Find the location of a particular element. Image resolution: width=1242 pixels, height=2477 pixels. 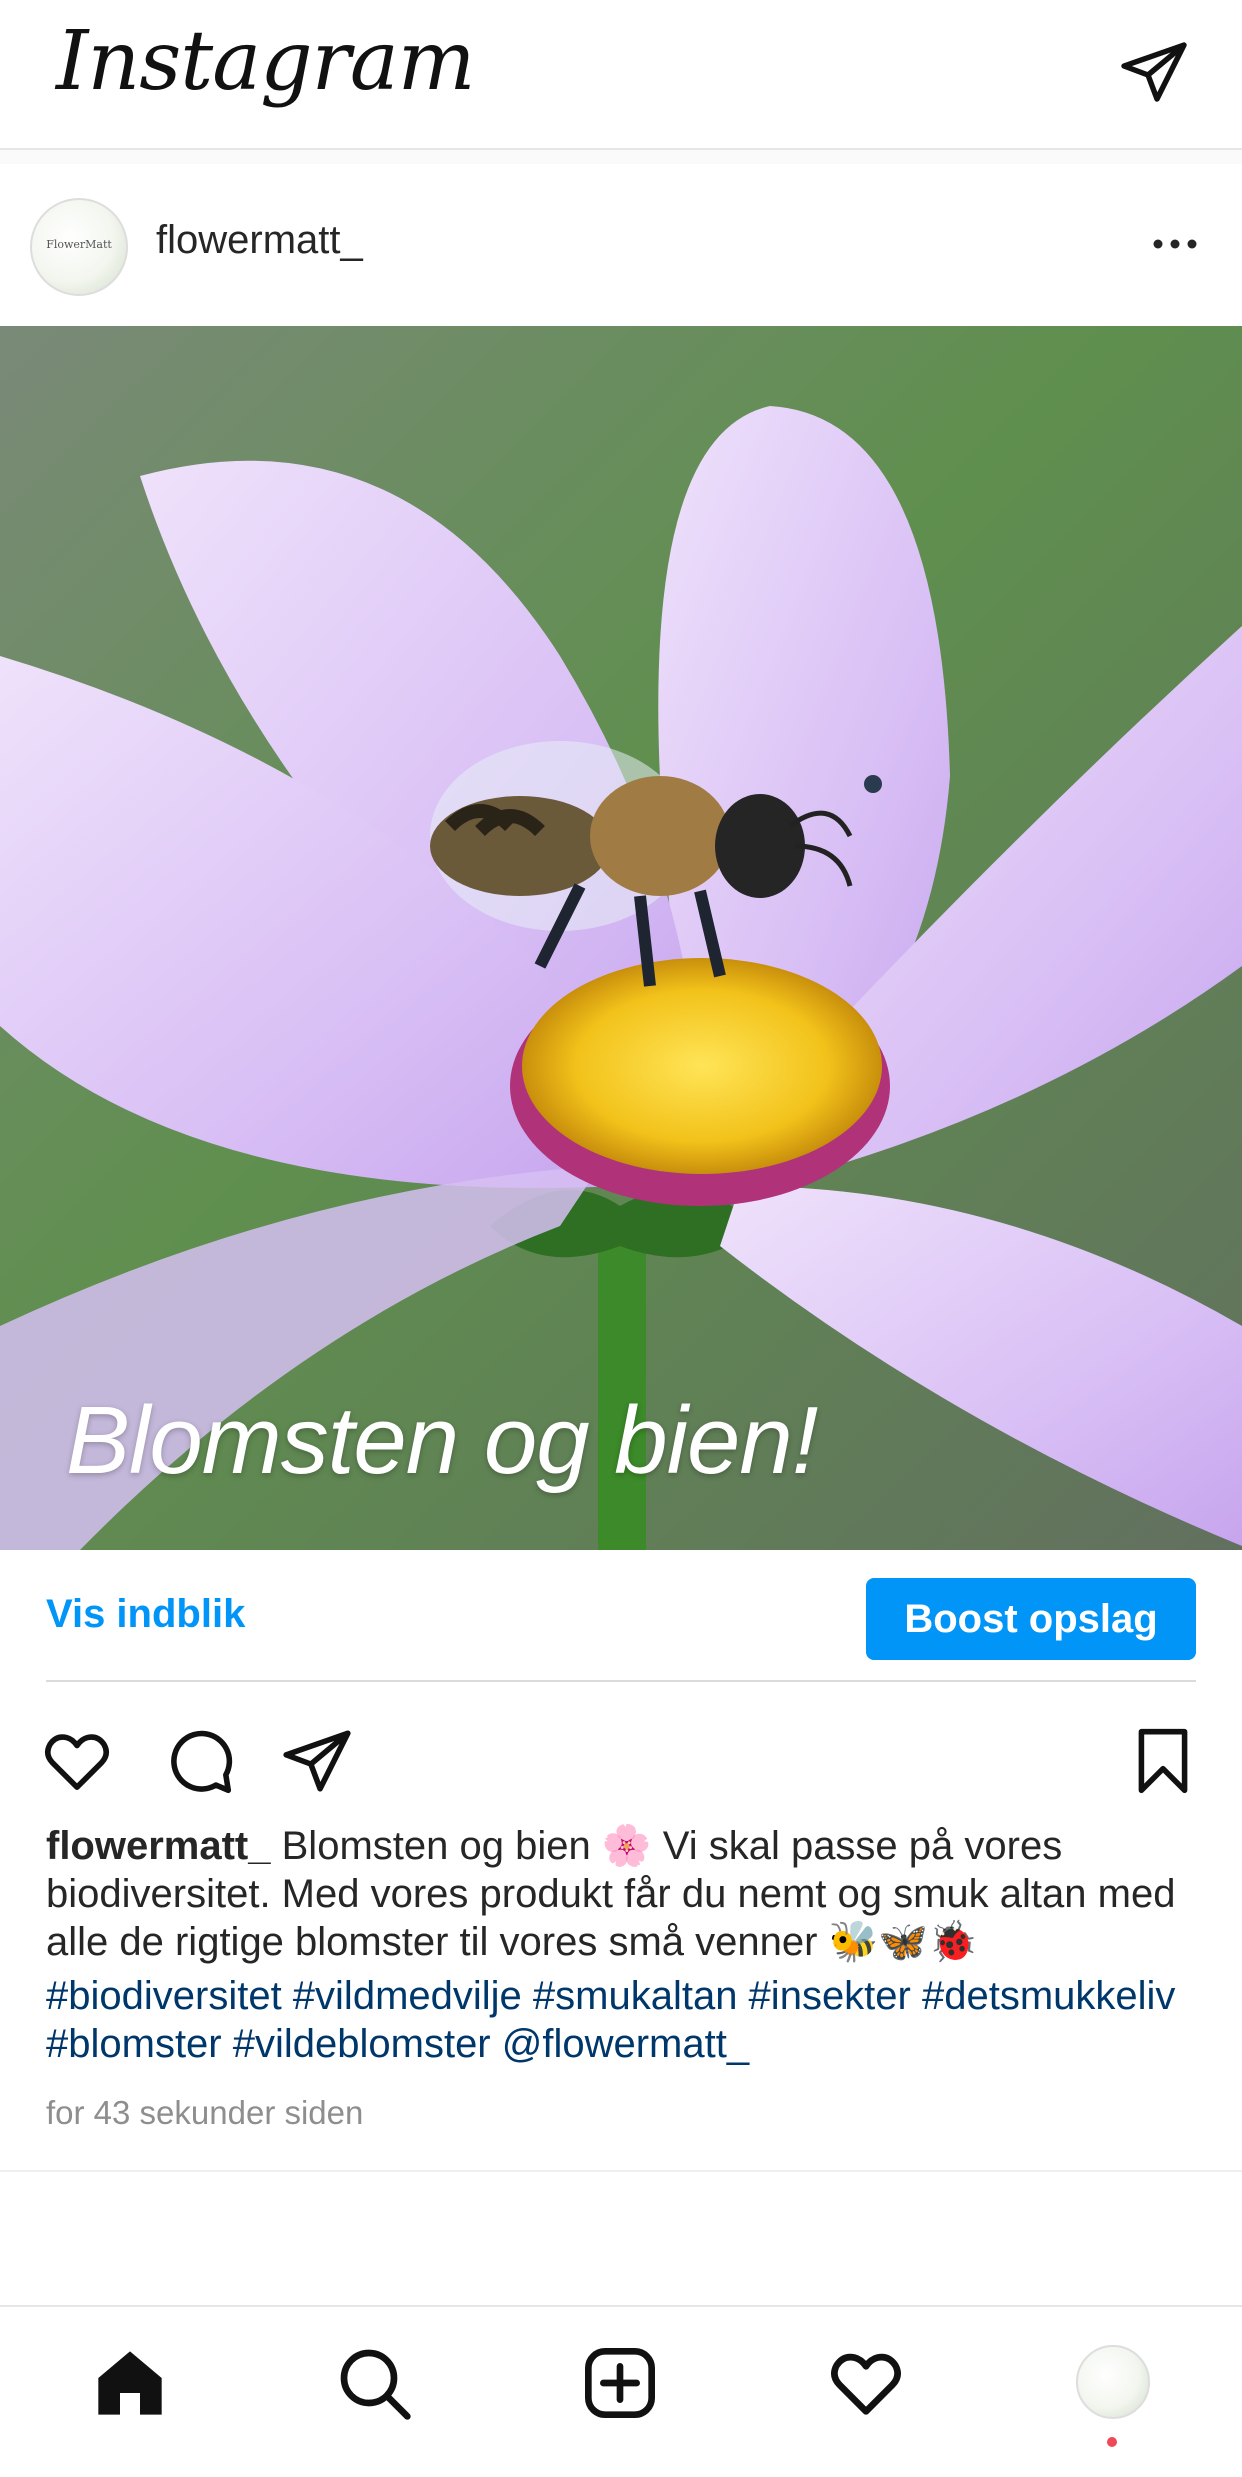

profile-avatar: FlowerMatt is located at coordinates (79, 247).